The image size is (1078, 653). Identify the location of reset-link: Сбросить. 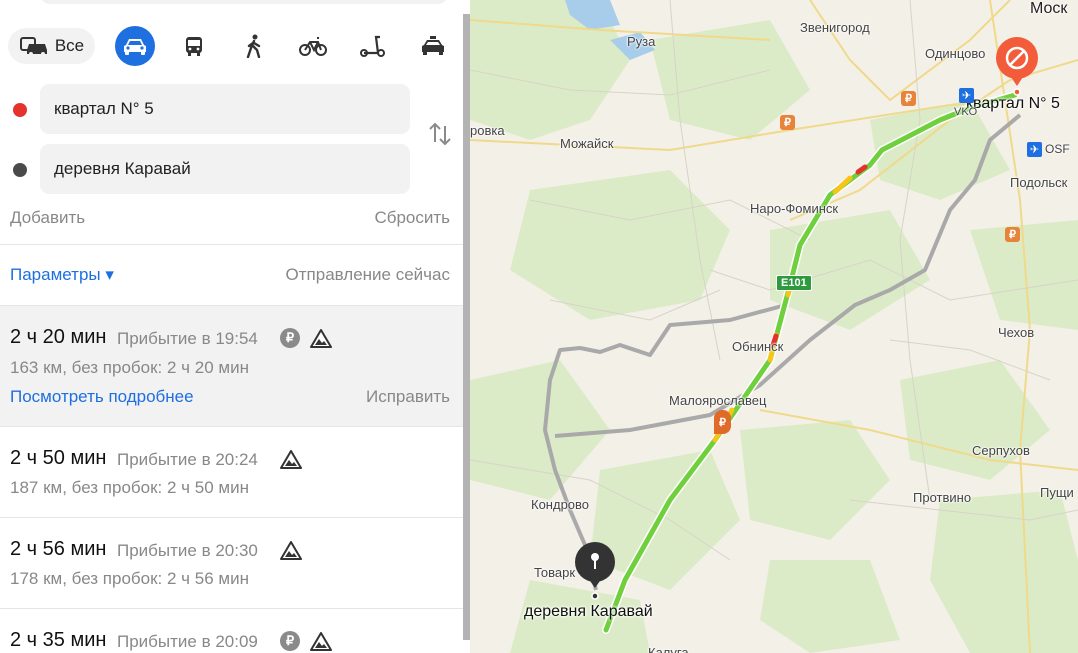
(412, 218).